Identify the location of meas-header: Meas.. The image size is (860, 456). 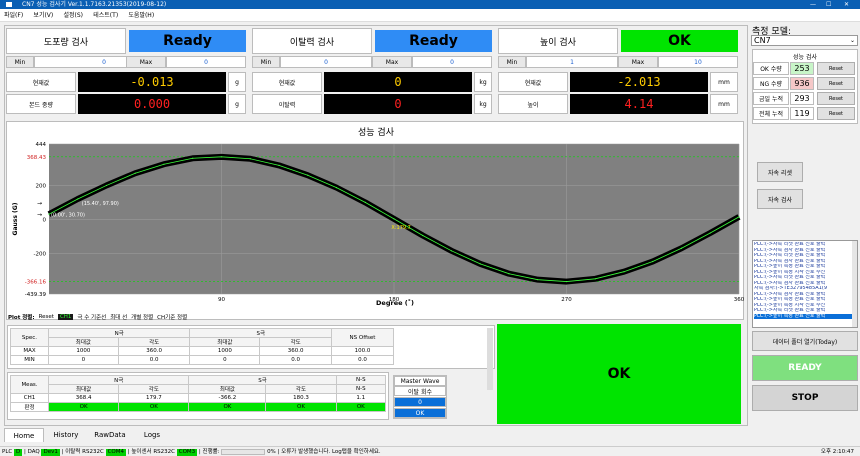
(29, 384).